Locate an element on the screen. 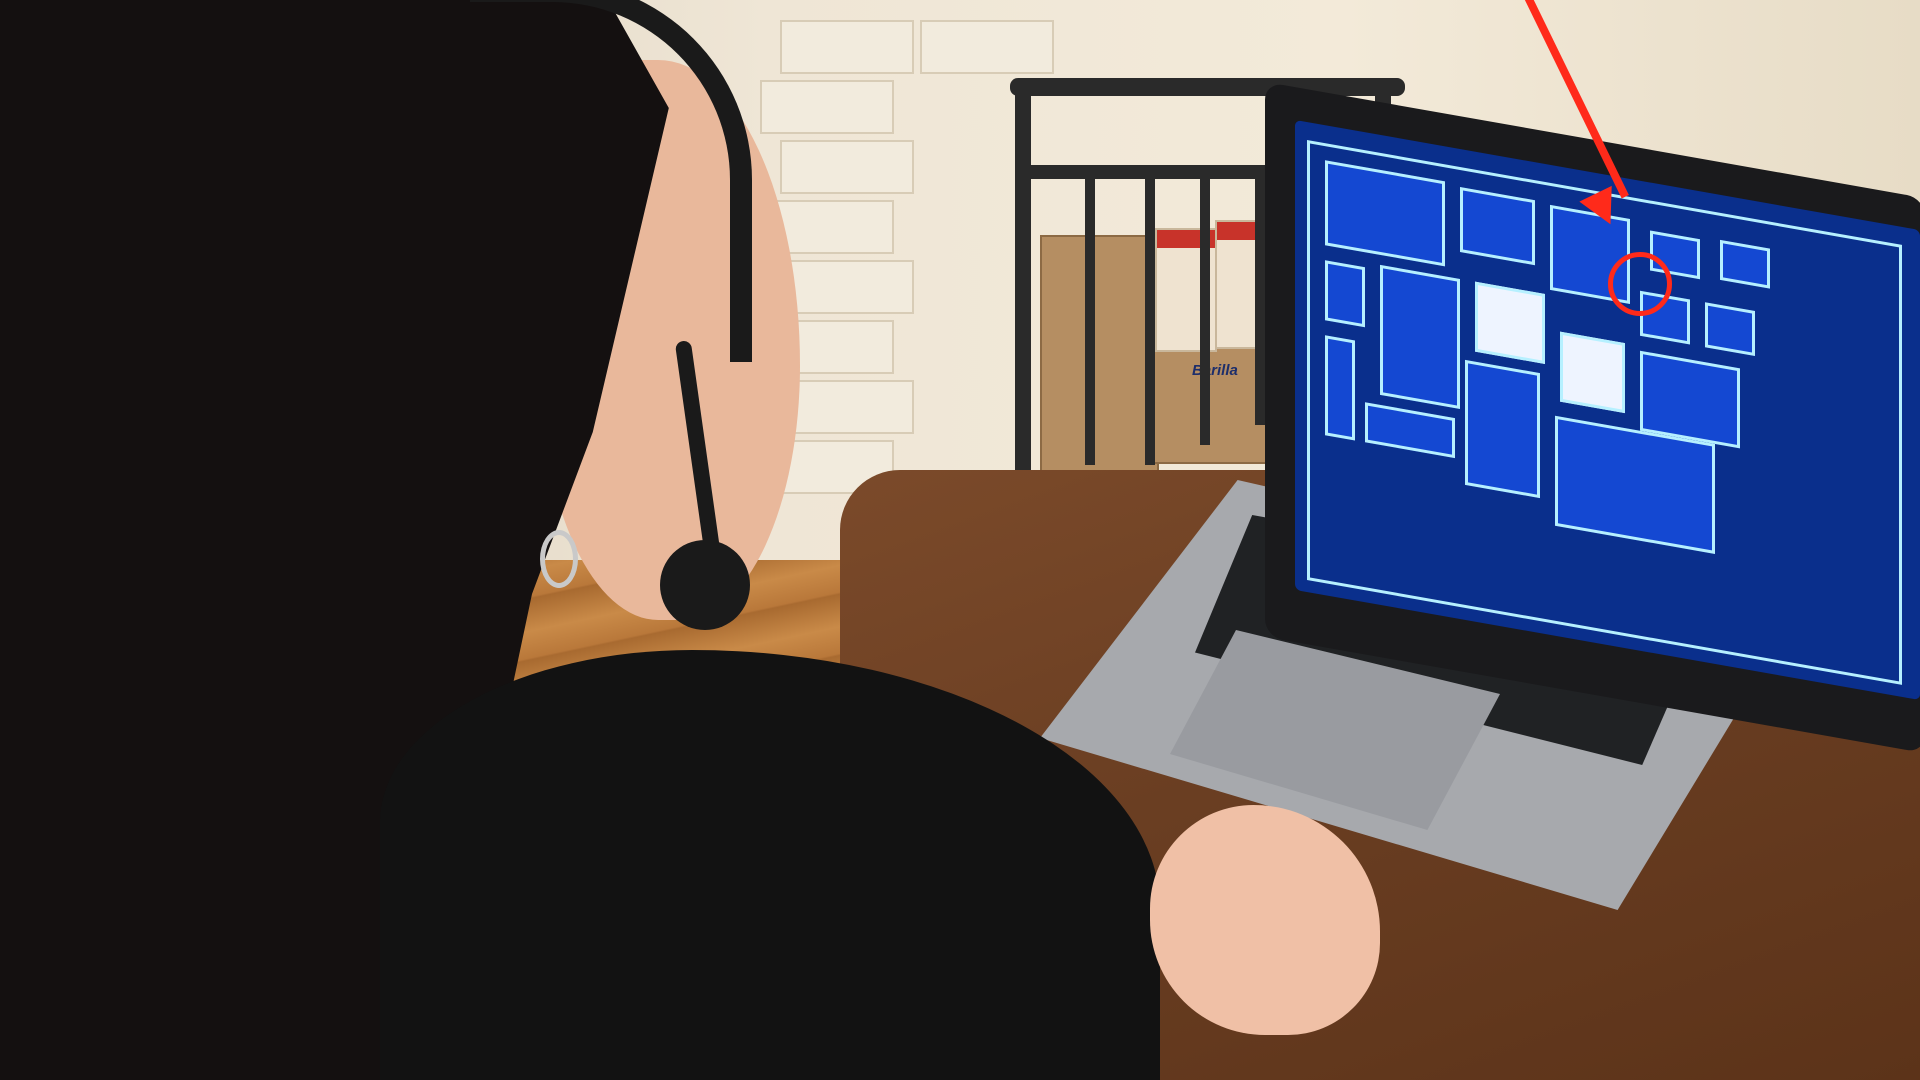 This screenshot has height=1080, width=1920. red-circle-icon is located at coordinates (1640, 284).